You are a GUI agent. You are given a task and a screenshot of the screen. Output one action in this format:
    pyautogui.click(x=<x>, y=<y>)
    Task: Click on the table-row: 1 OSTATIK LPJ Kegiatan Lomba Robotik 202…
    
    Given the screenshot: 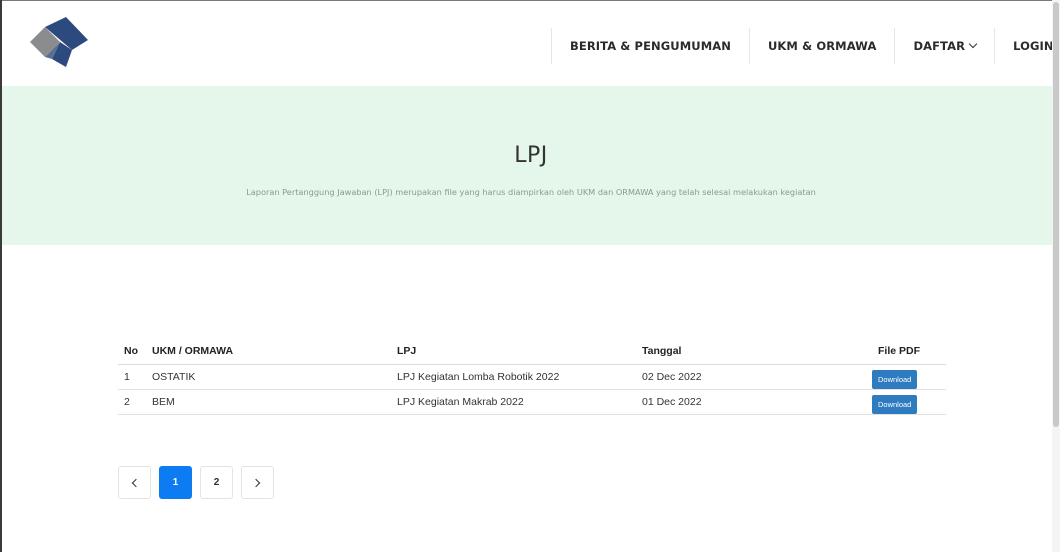 What is the action you would take?
    pyautogui.click(x=532, y=377)
    